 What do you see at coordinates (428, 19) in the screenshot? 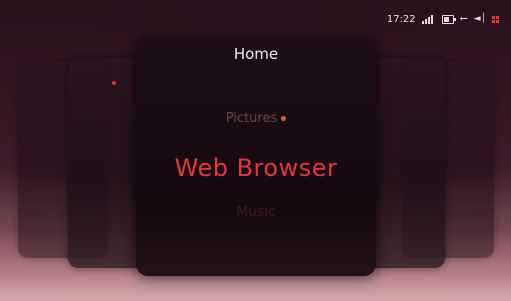
I see `signal-icon` at bounding box center [428, 19].